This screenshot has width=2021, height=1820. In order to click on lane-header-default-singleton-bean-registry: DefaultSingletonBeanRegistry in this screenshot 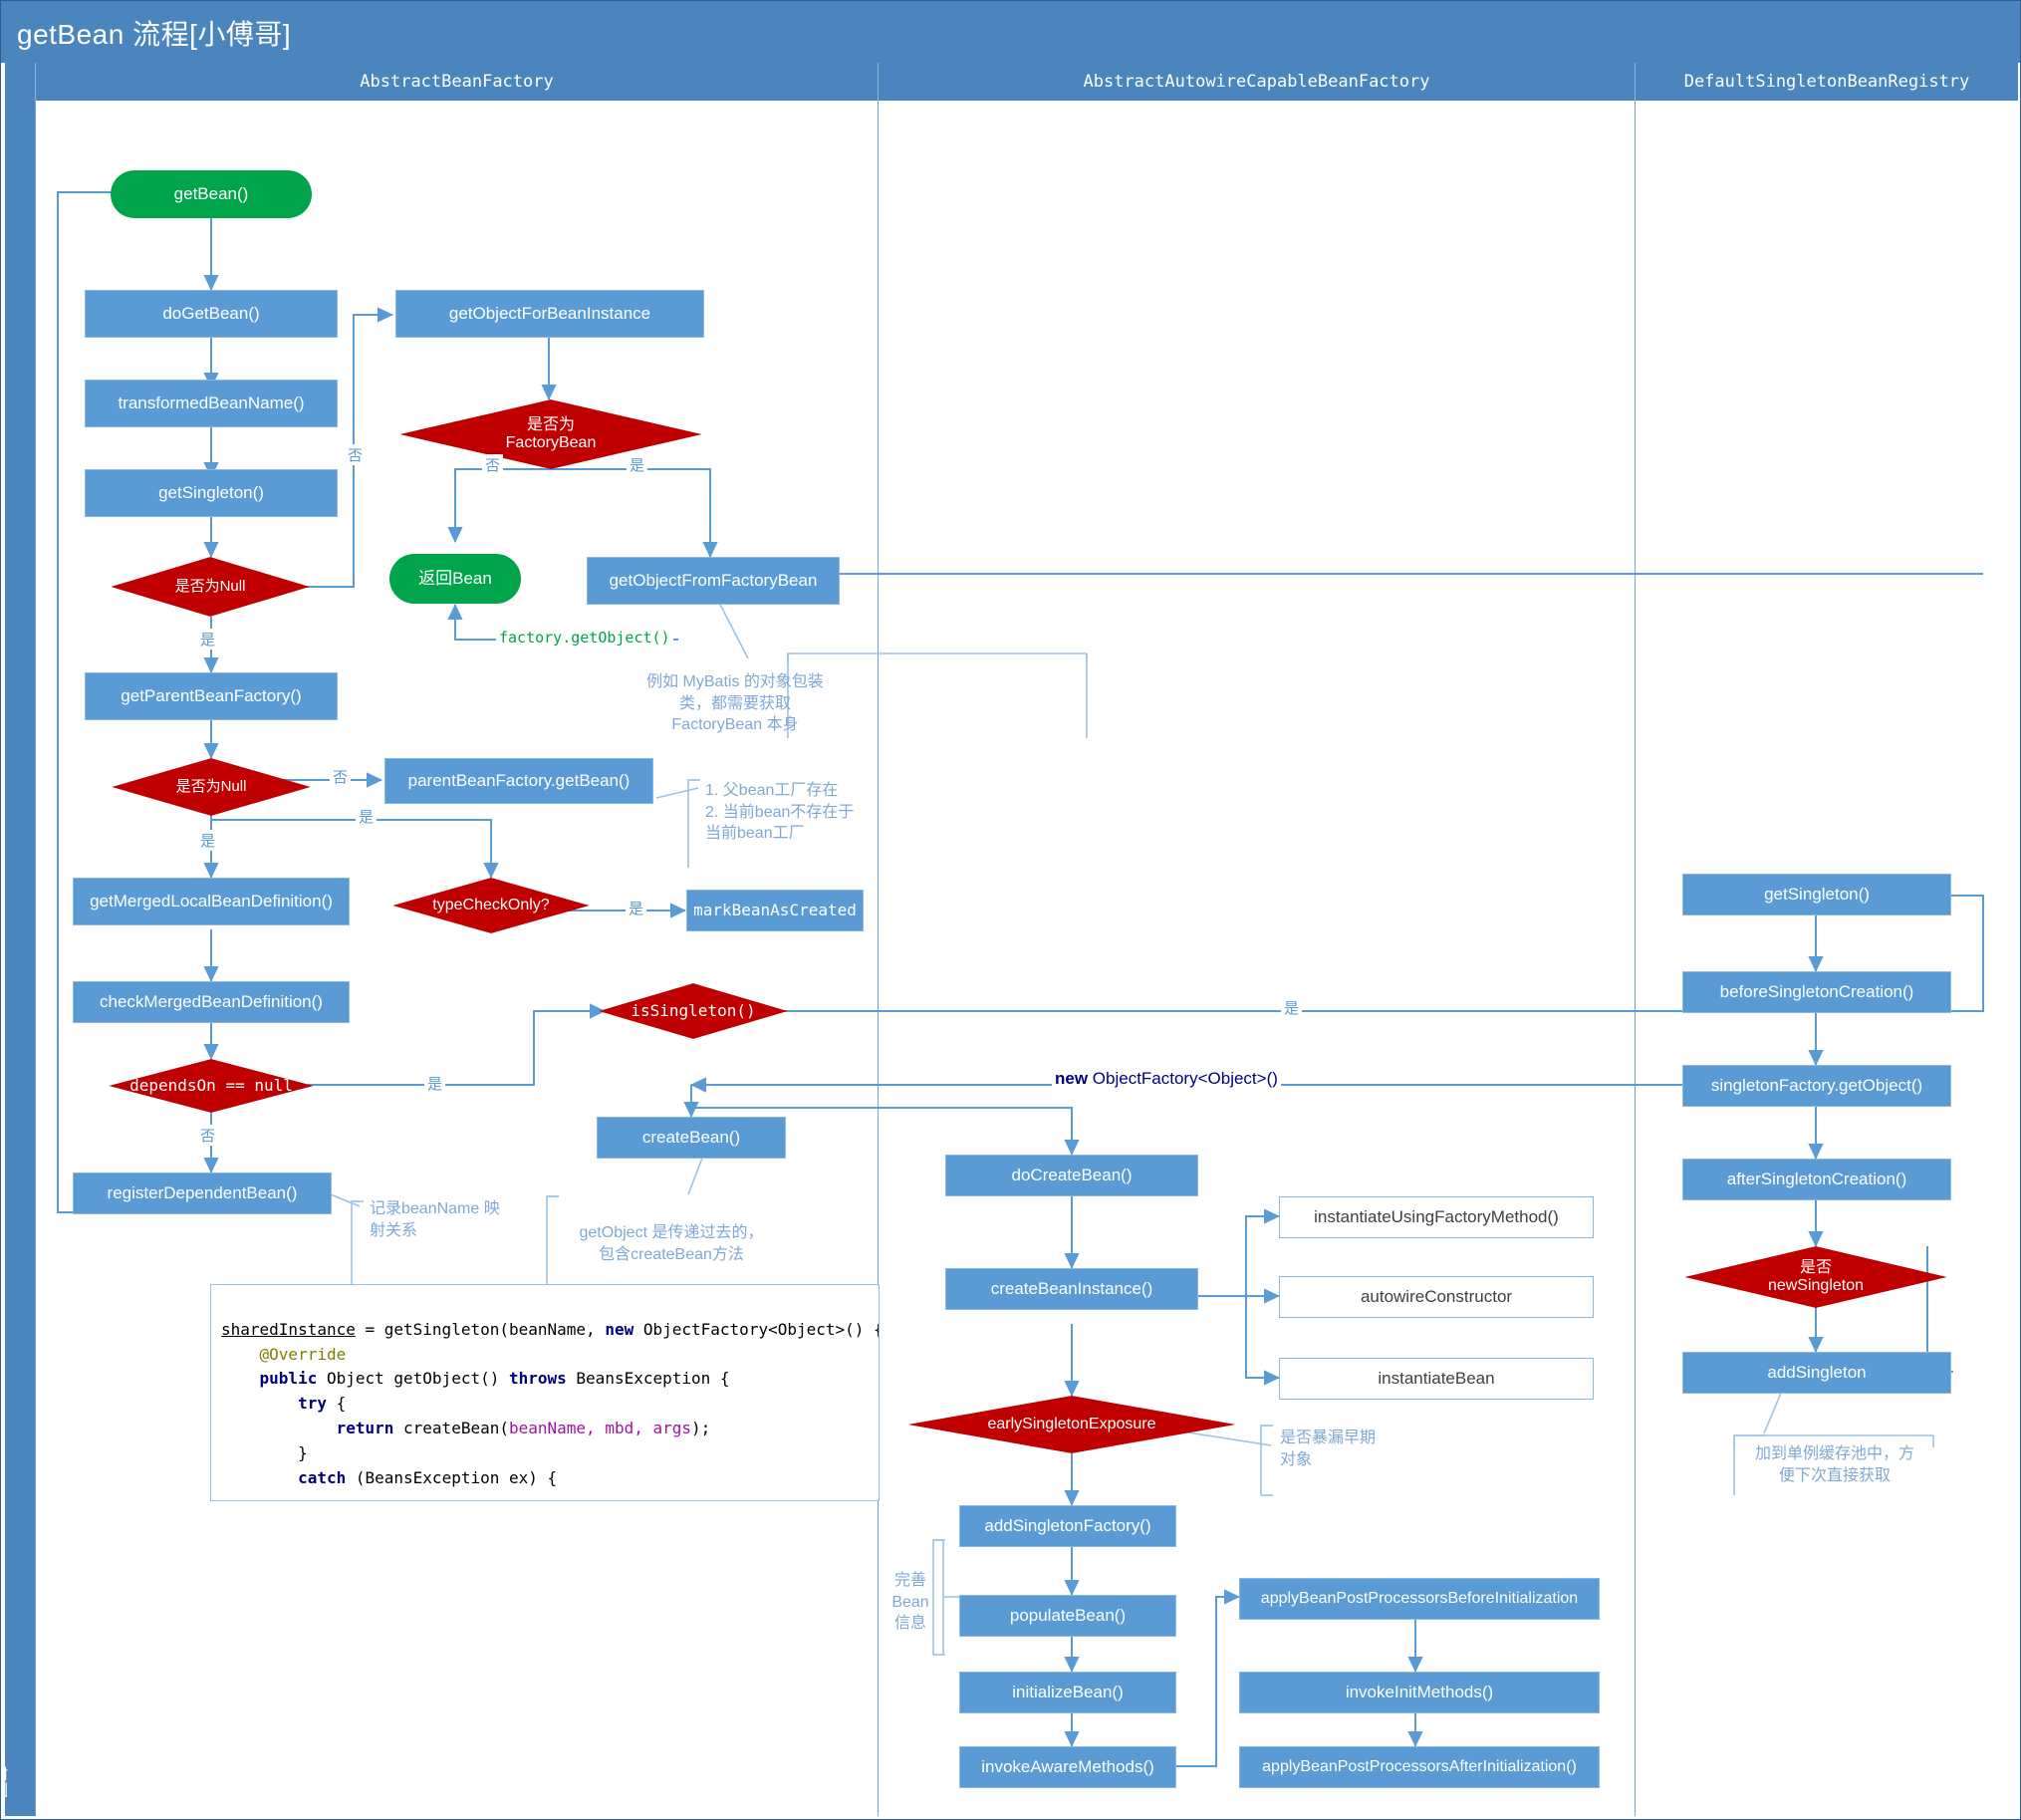, I will do `click(1826, 82)`.